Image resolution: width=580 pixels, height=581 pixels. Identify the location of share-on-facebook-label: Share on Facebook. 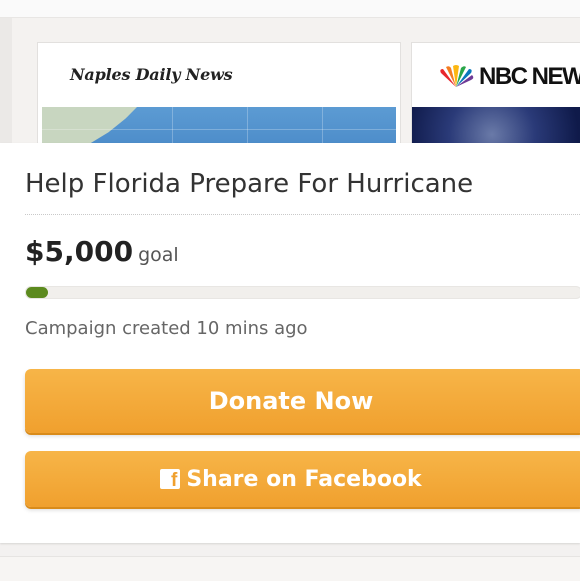
(304, 479).